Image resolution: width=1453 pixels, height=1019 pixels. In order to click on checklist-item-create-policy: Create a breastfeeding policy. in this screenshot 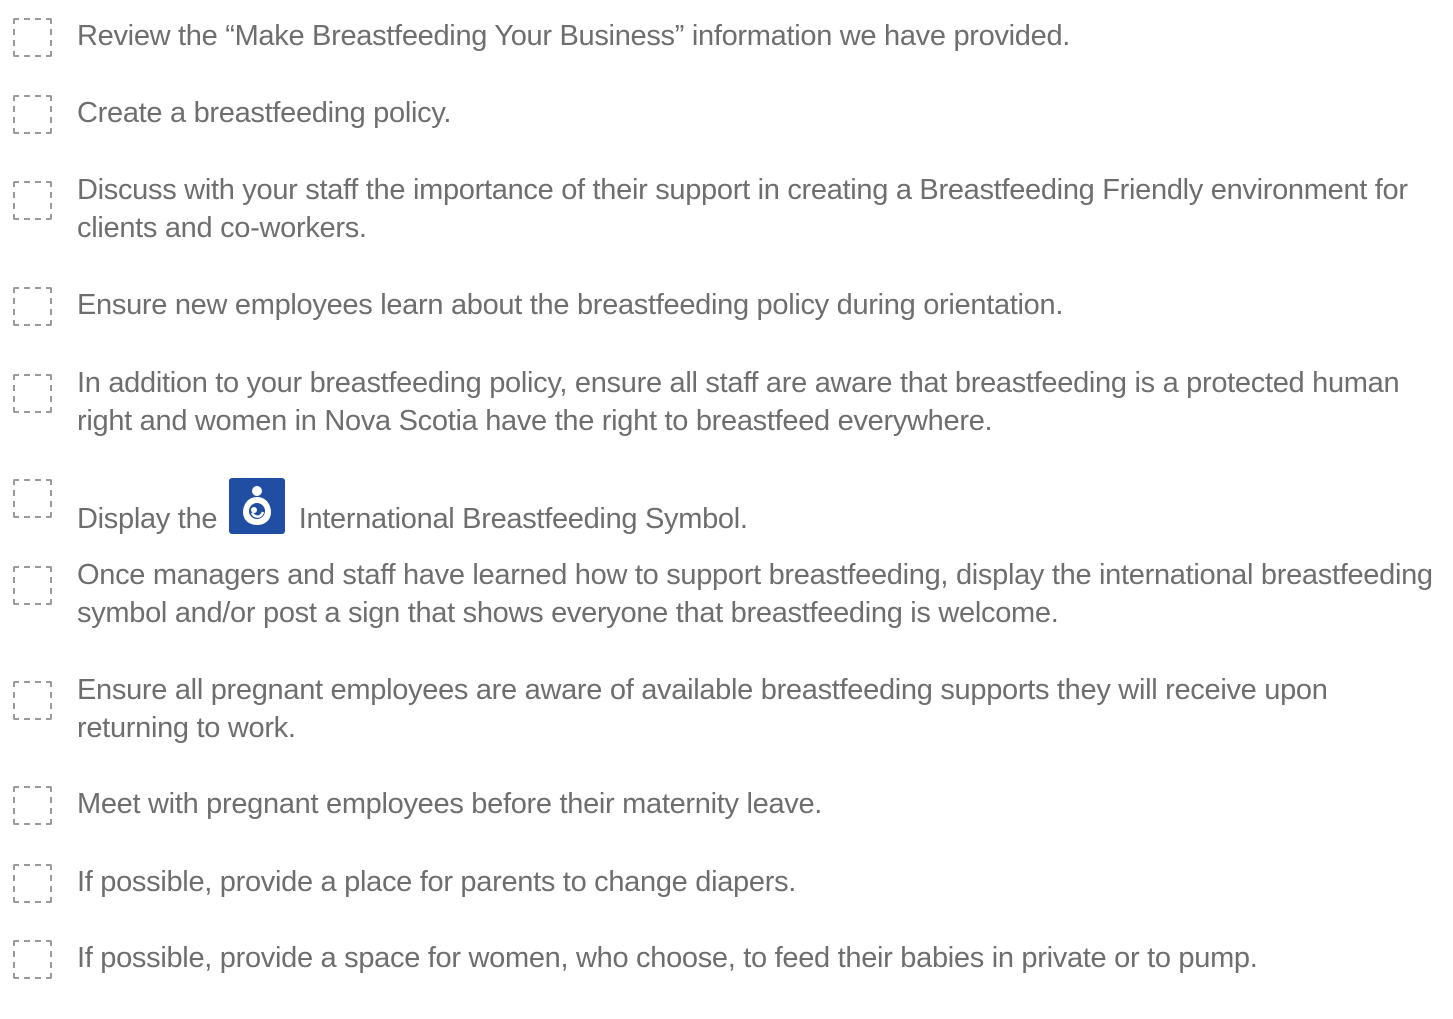, I will do `click(726, 134)`.